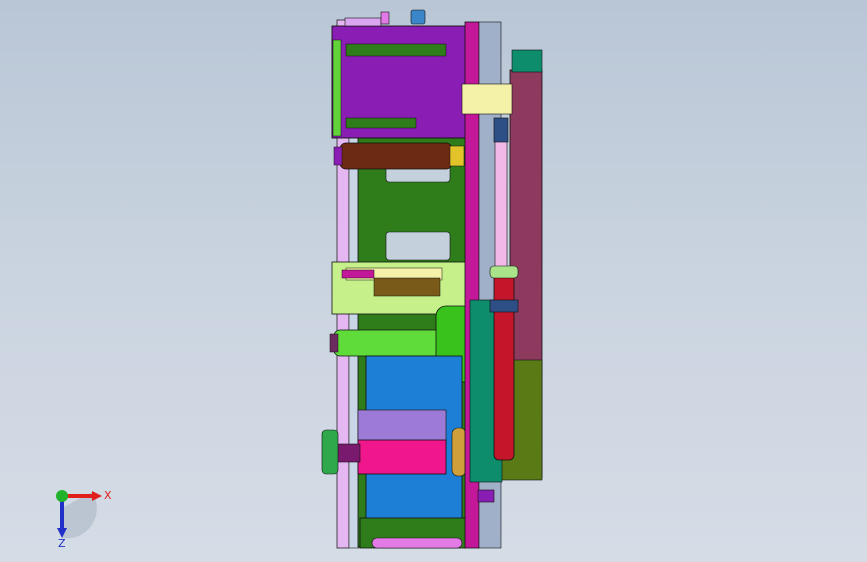  What do you see at coordinates (487, 99) in the screenshot?
I see `yellow-bracket` at bounding box center [487, 99].